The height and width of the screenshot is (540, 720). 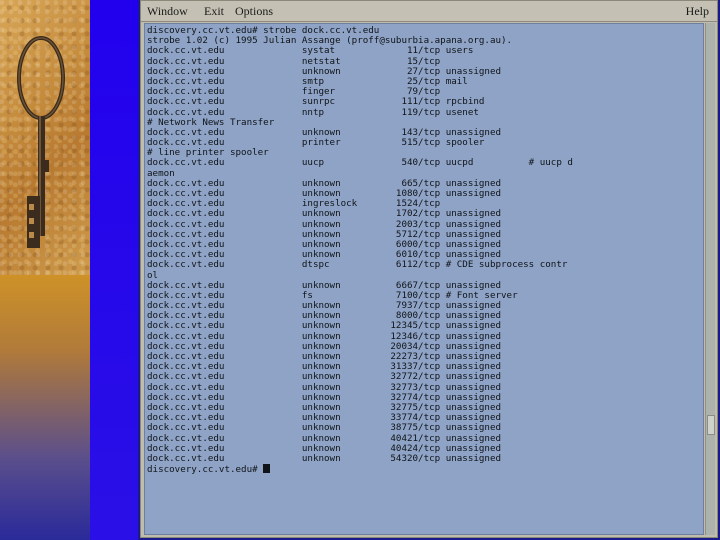 I want to click on shell-prompt: discovery.cc.vt.edu#, so click(x=205, y=470).